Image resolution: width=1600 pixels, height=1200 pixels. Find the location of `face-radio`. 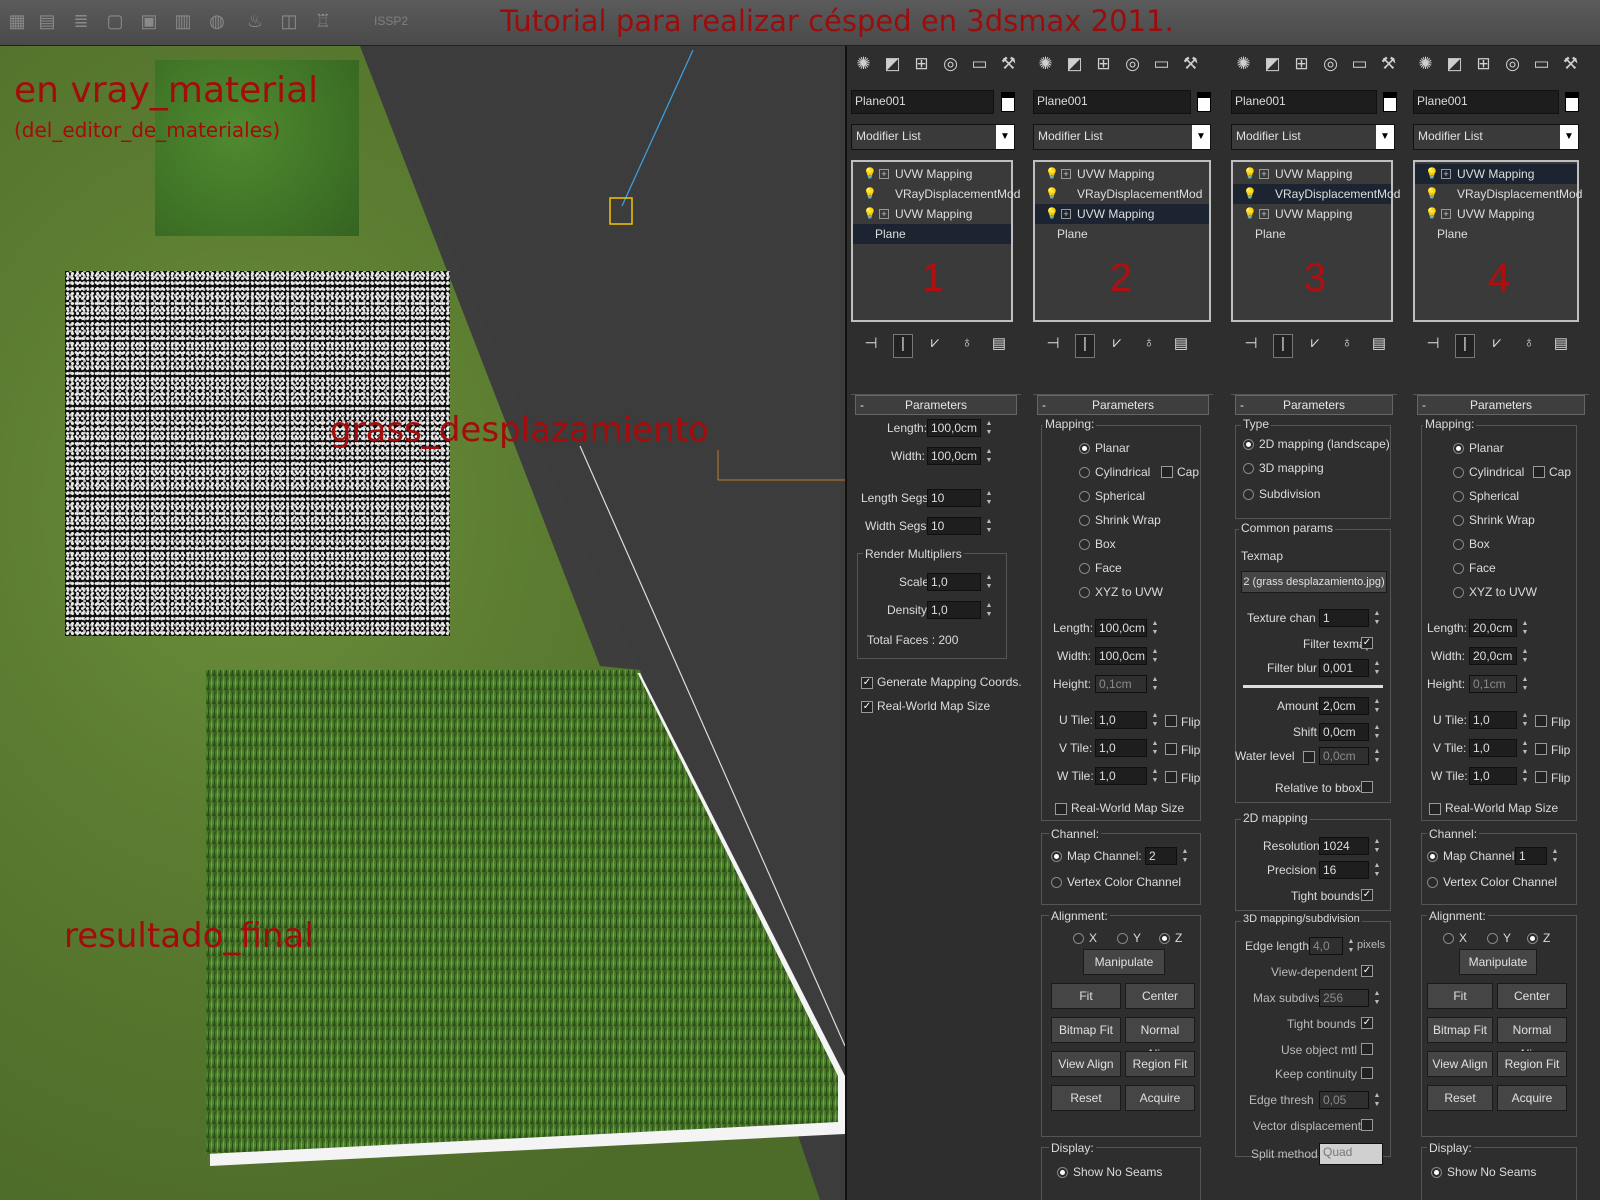

face-radio is located at coordinates (1084, 568).